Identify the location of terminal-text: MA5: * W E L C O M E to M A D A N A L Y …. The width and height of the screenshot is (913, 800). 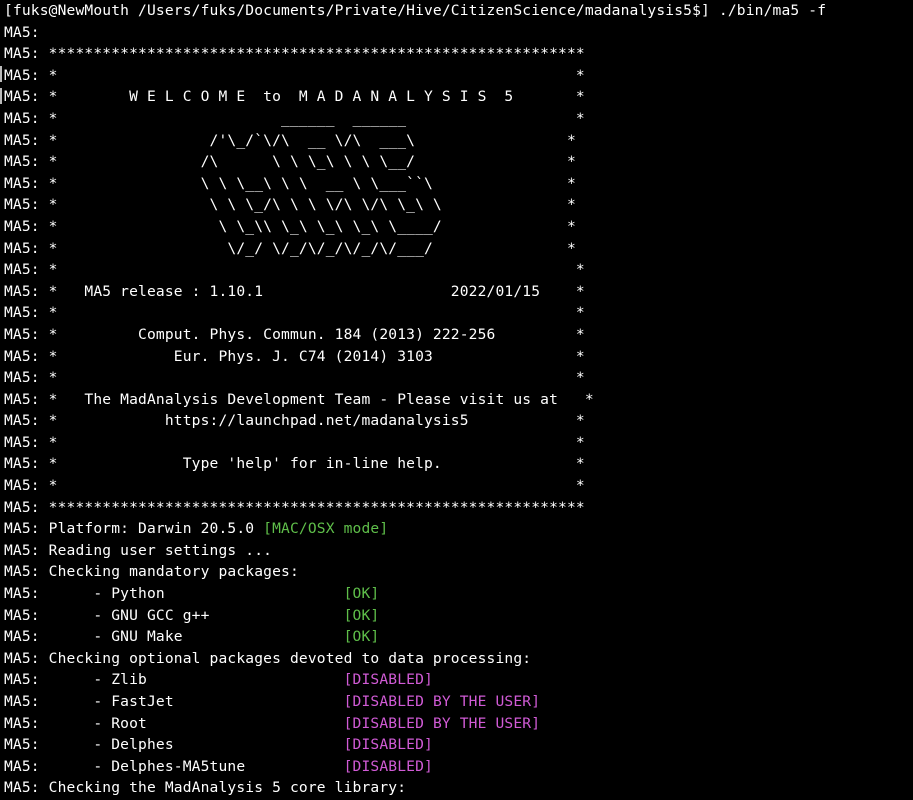
(294, 97).